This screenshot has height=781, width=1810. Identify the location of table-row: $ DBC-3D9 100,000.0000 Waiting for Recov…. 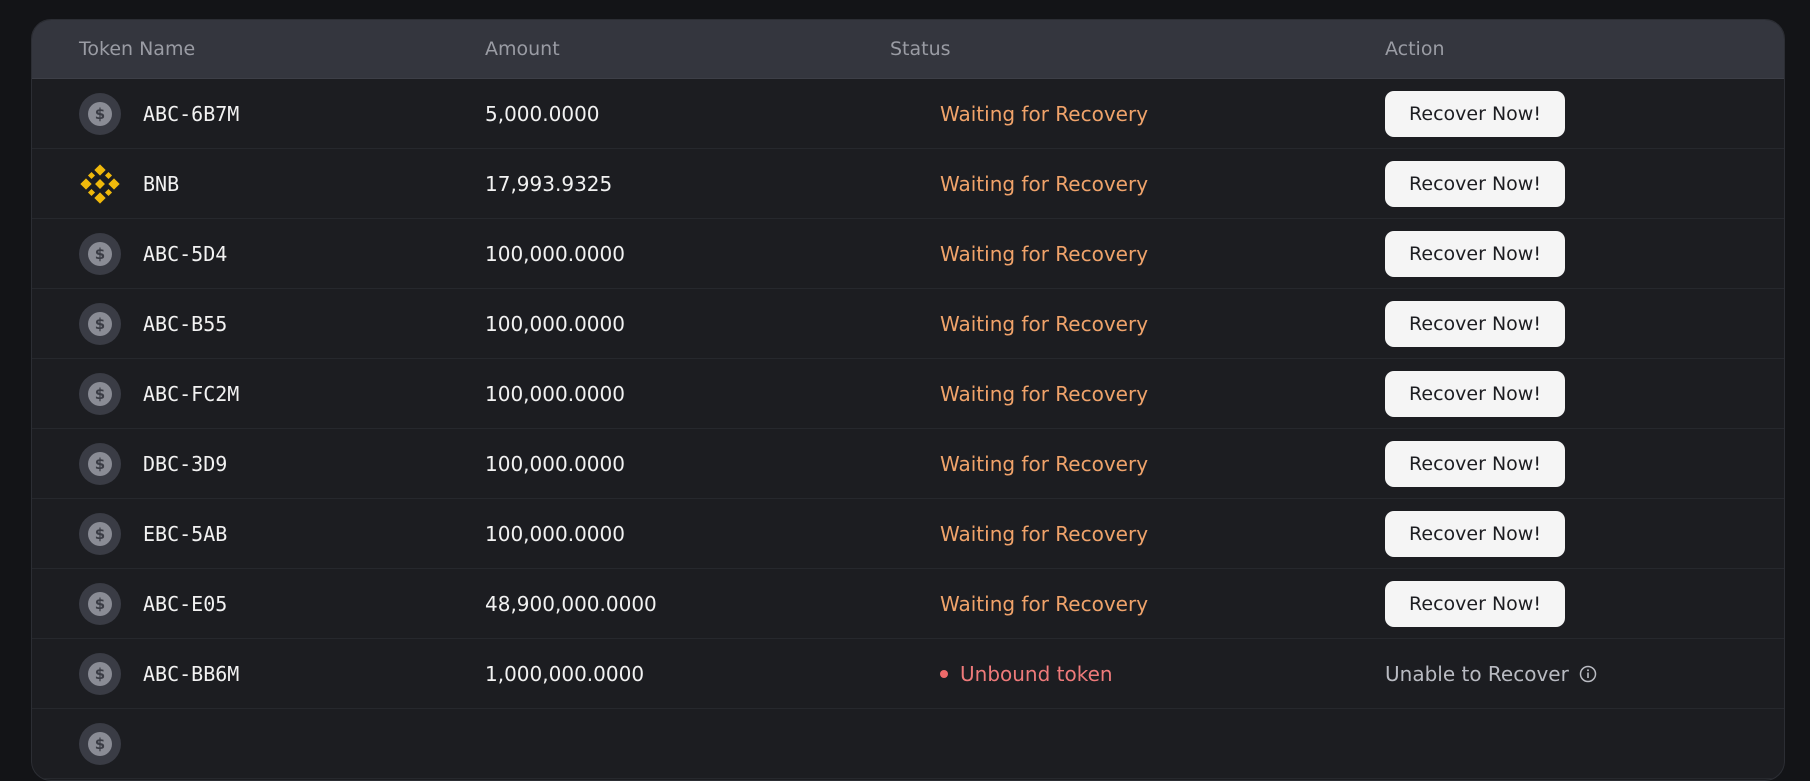
(908, 464).